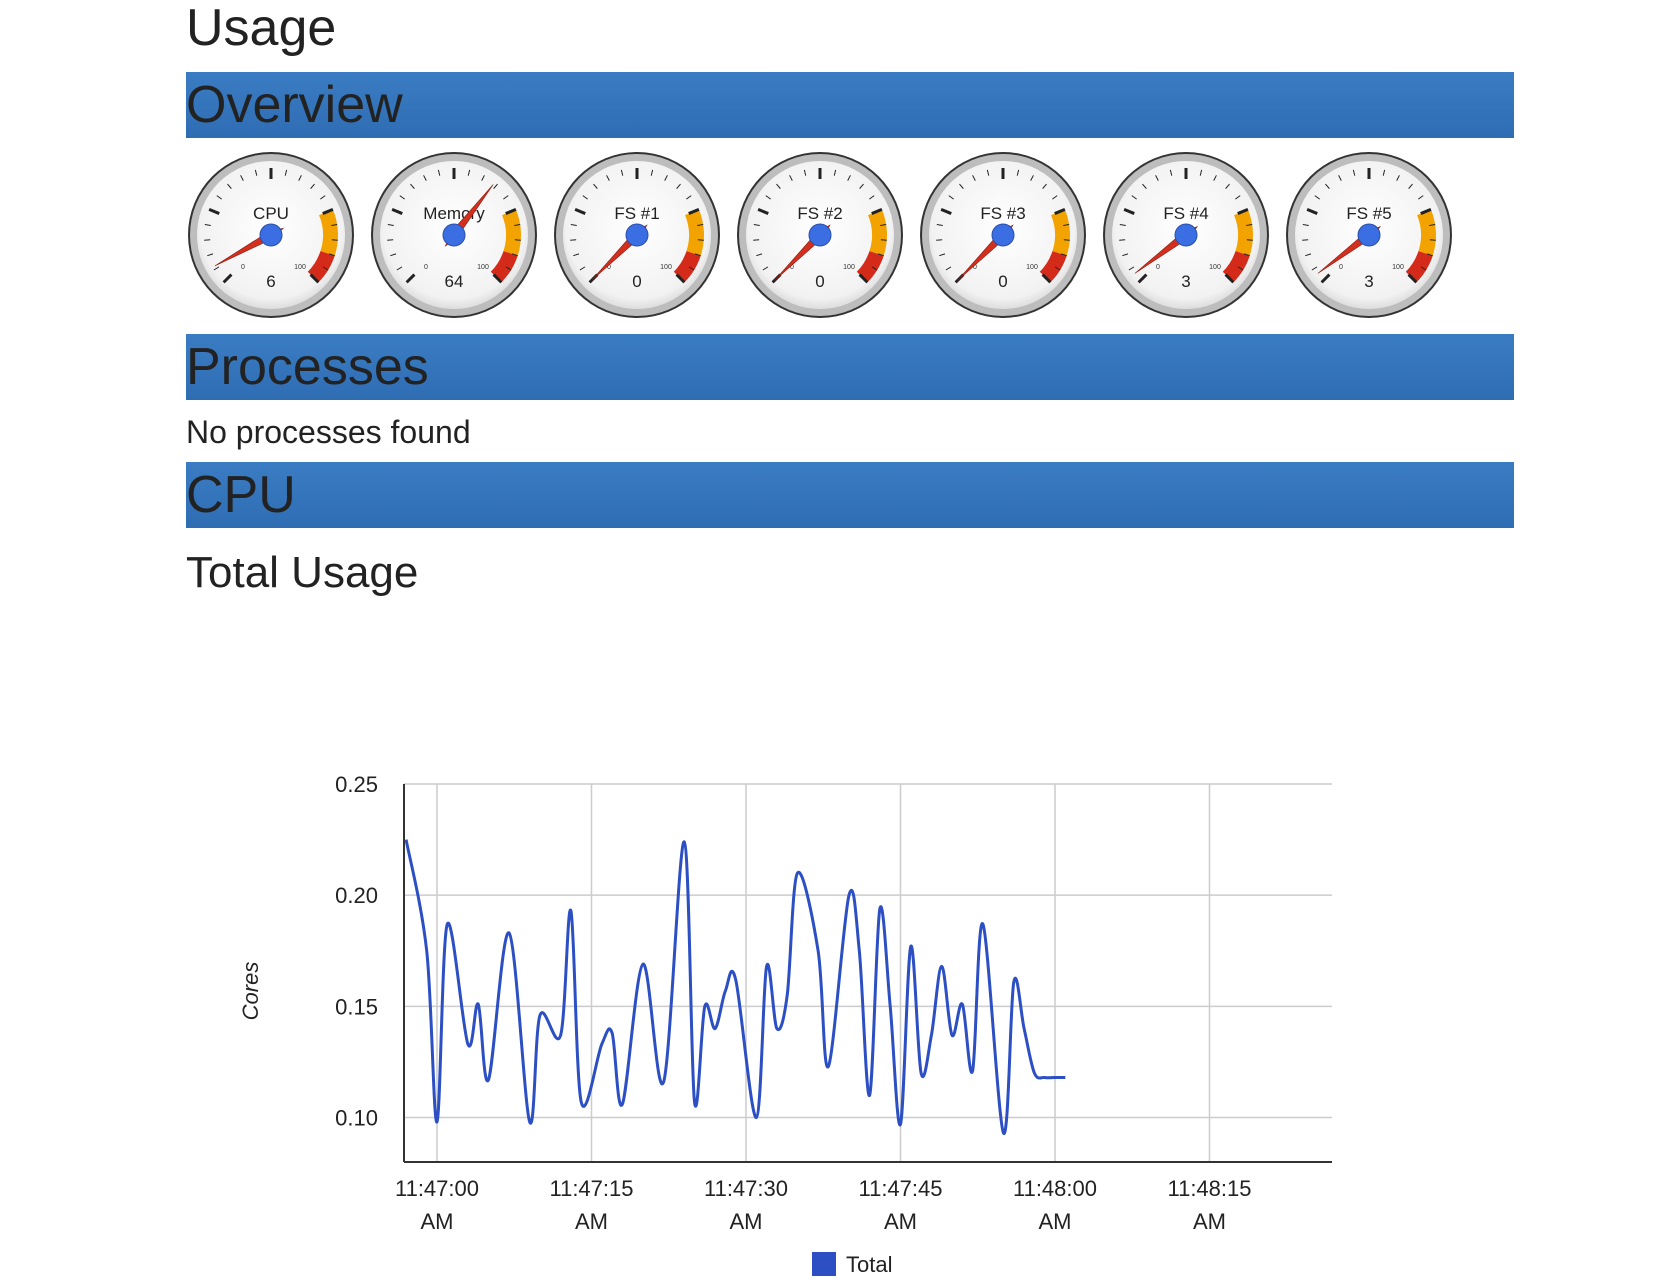 This screenshot has height=1283, width=1678. I want to click on section-title-cpu: CPU, so click(850, 495).